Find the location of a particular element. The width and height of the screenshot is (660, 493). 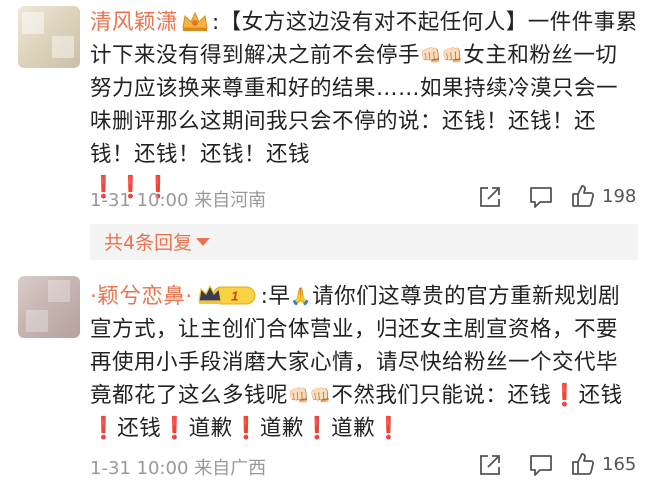

comment-text: :早 is located at coordinates (275, 296).